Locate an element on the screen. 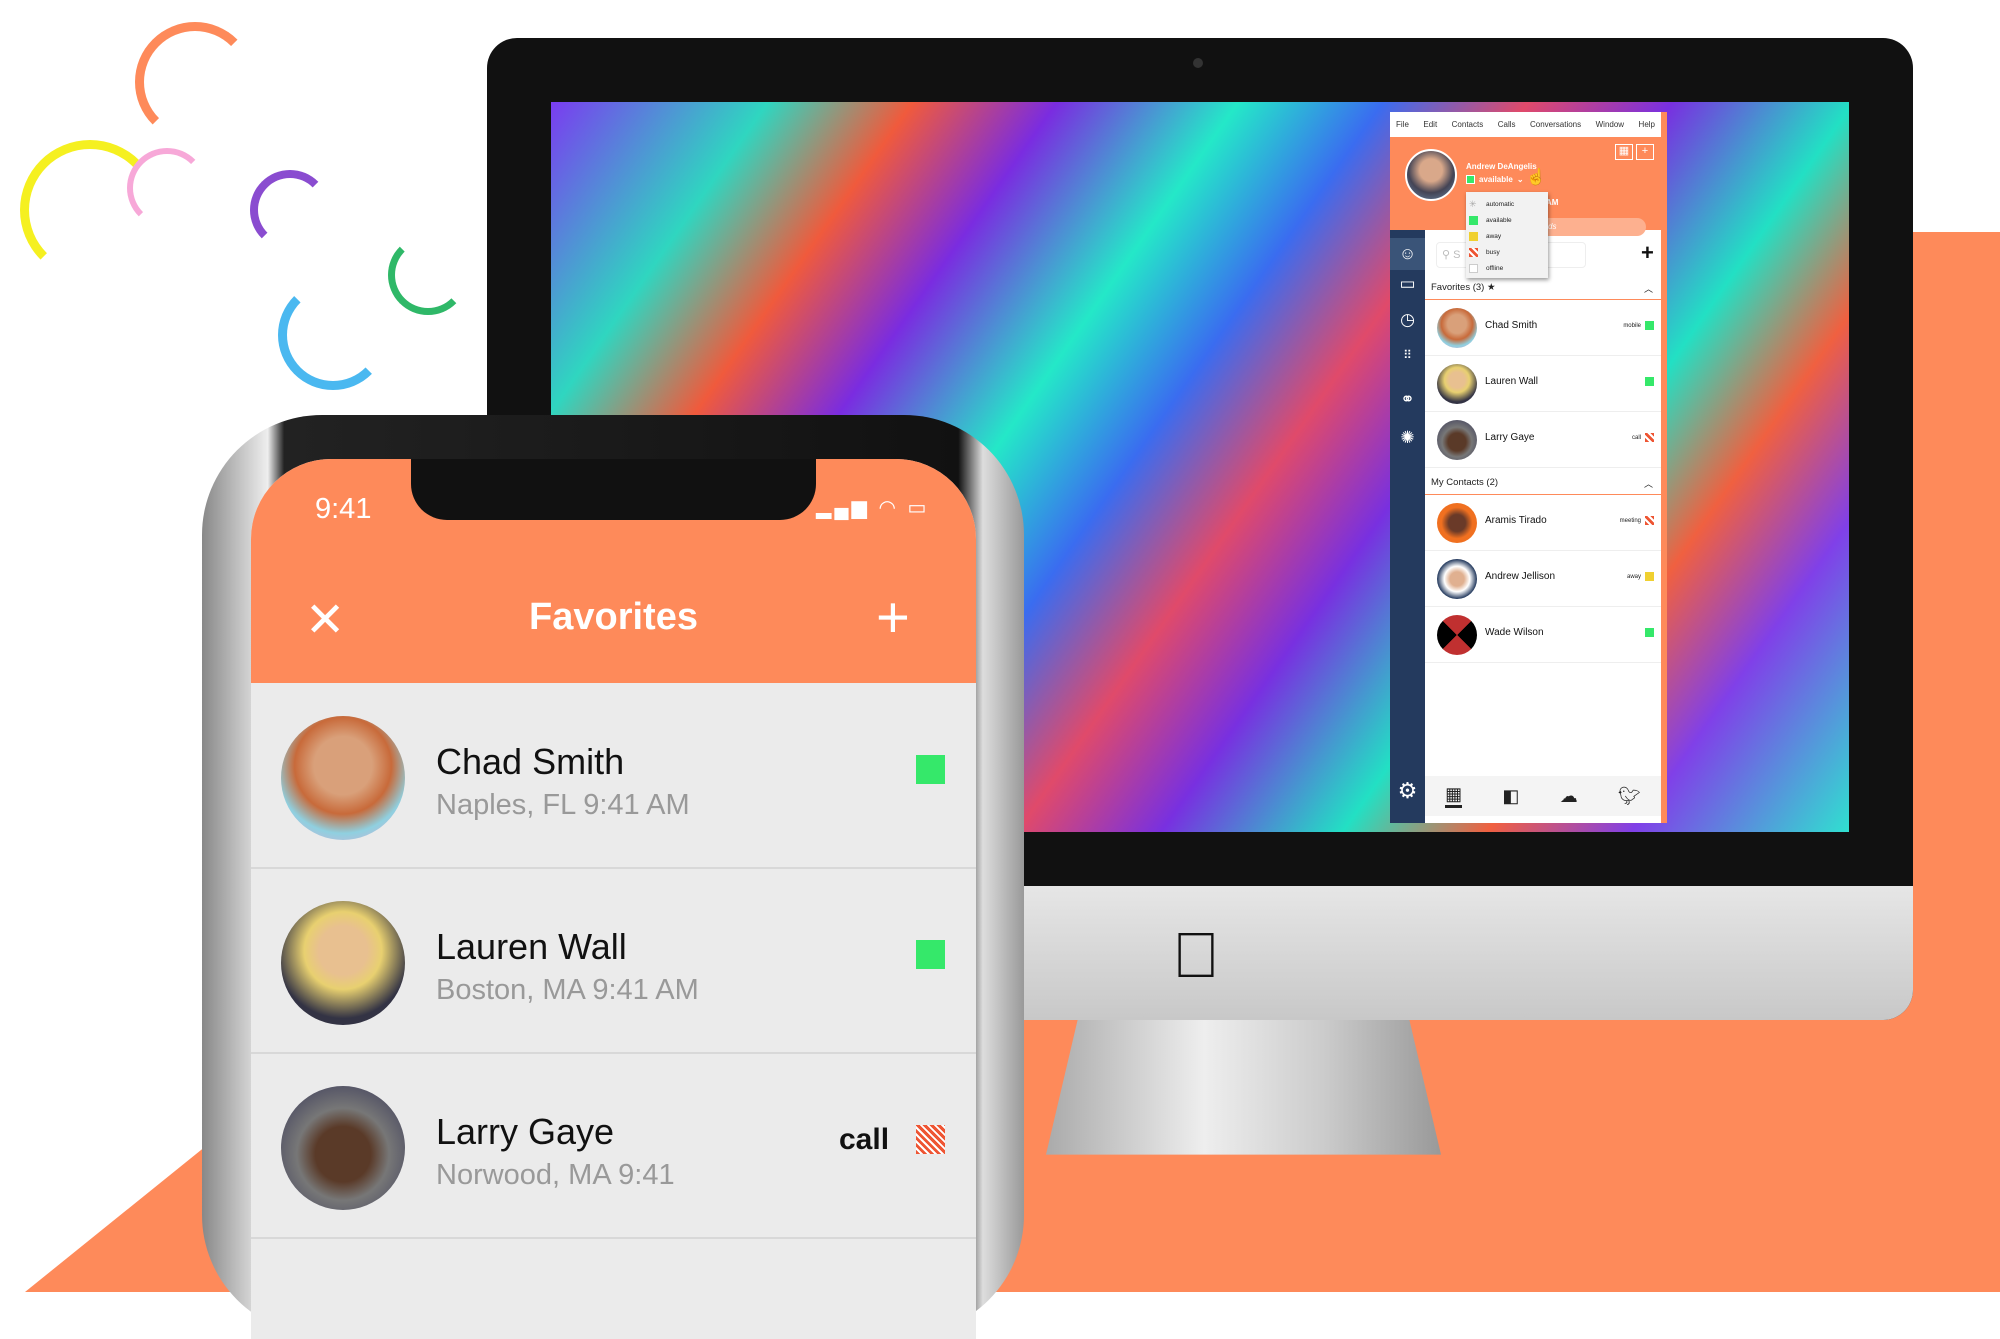  chat-icon: ▭ is located at coordinates (1407, 284).